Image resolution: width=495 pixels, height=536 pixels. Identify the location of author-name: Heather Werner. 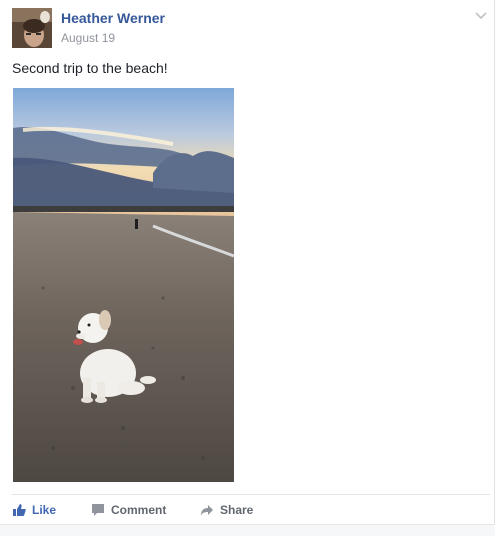
(113, 18).